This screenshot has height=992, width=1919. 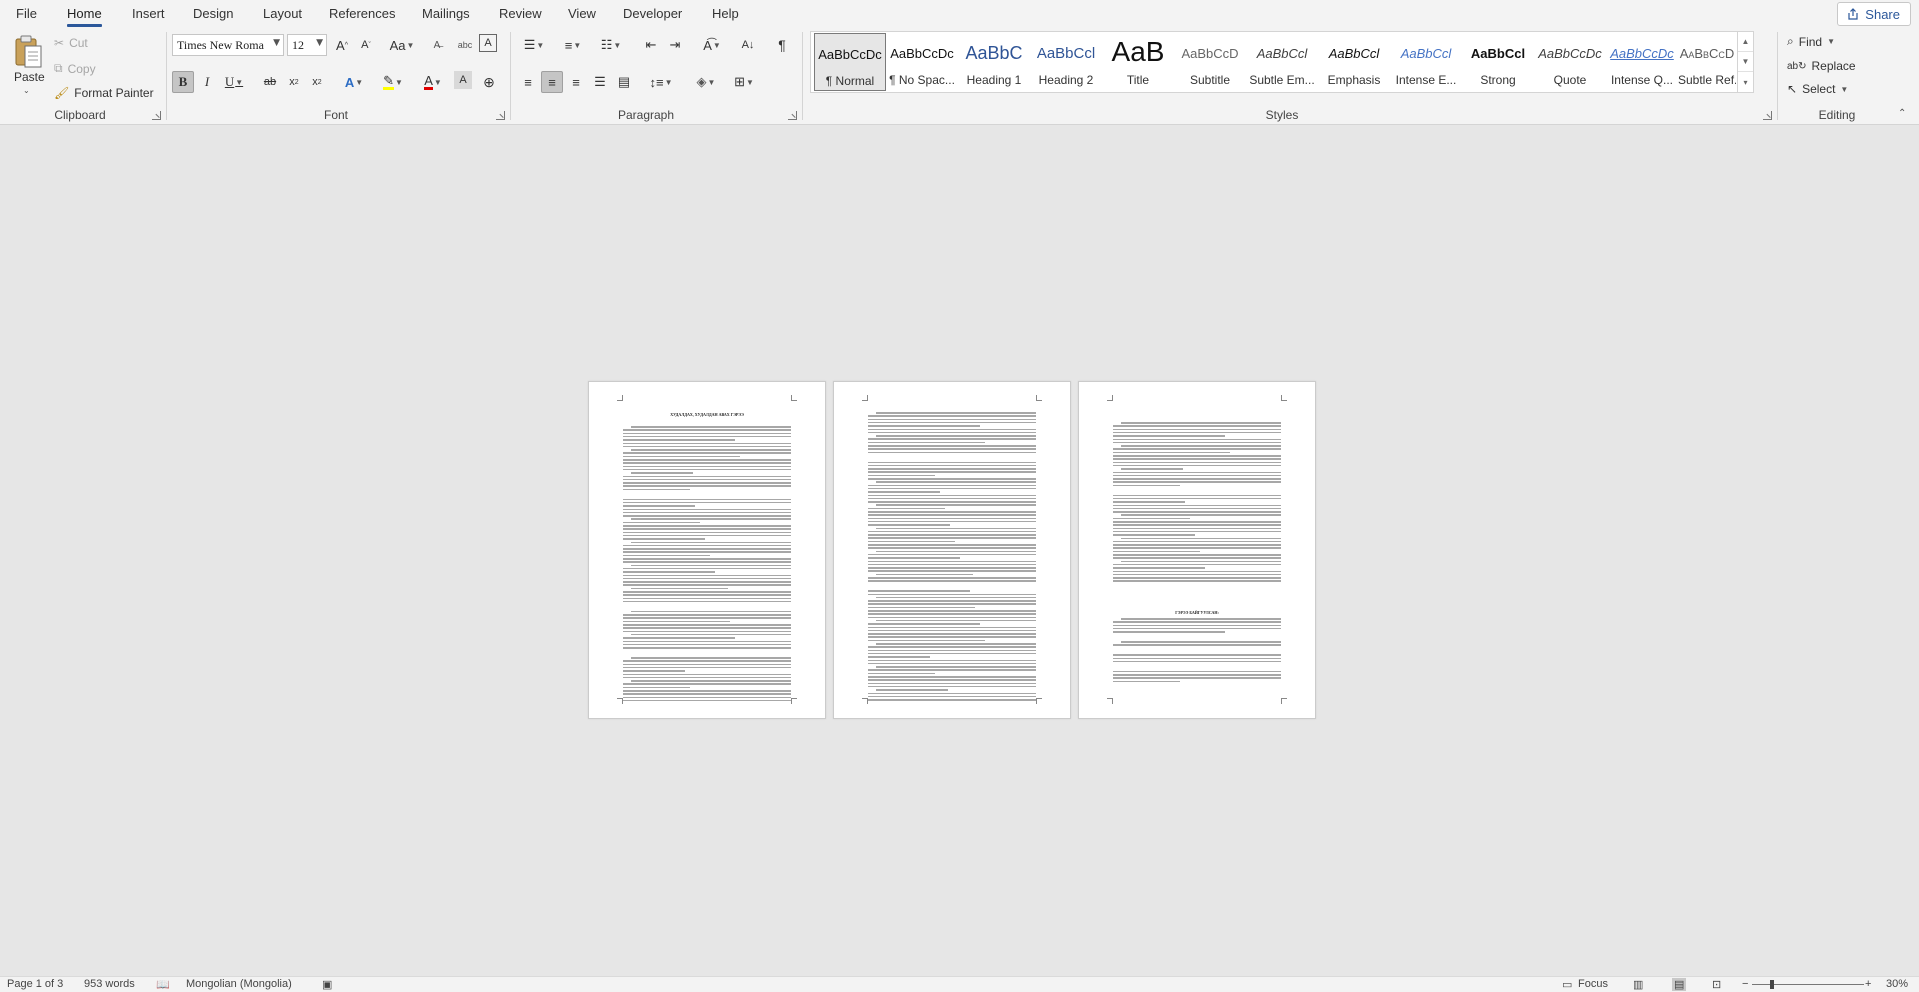 What do you see at coordinates (307, 45) in the screenshot?
I see `font-size-field: 12 ▼` at bounding box center [307, 45].